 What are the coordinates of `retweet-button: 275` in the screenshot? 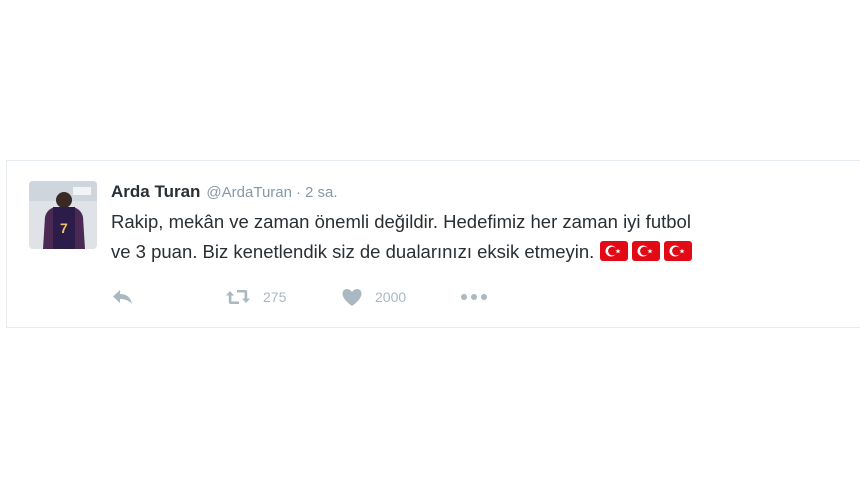 It's located at (283, 297).